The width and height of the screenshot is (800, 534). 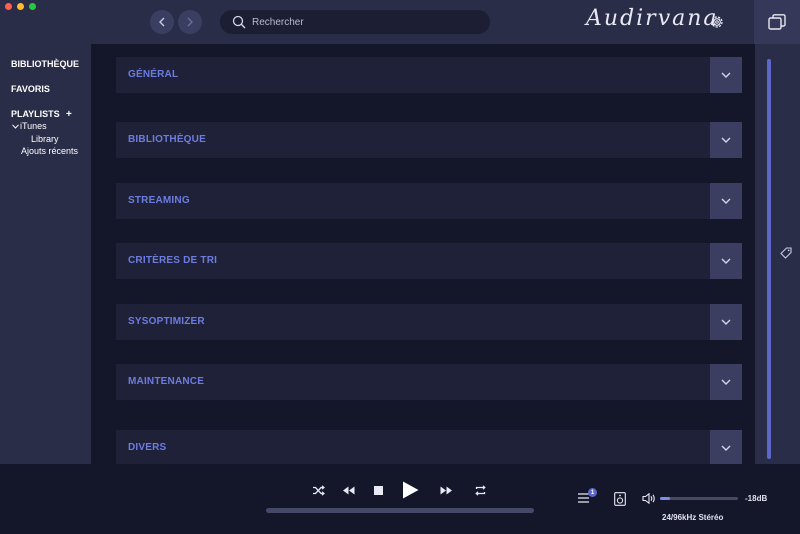 I want to click on settings-section-sysoptimizer: SYSOPTIMIZER, so click(x=429, y=322).